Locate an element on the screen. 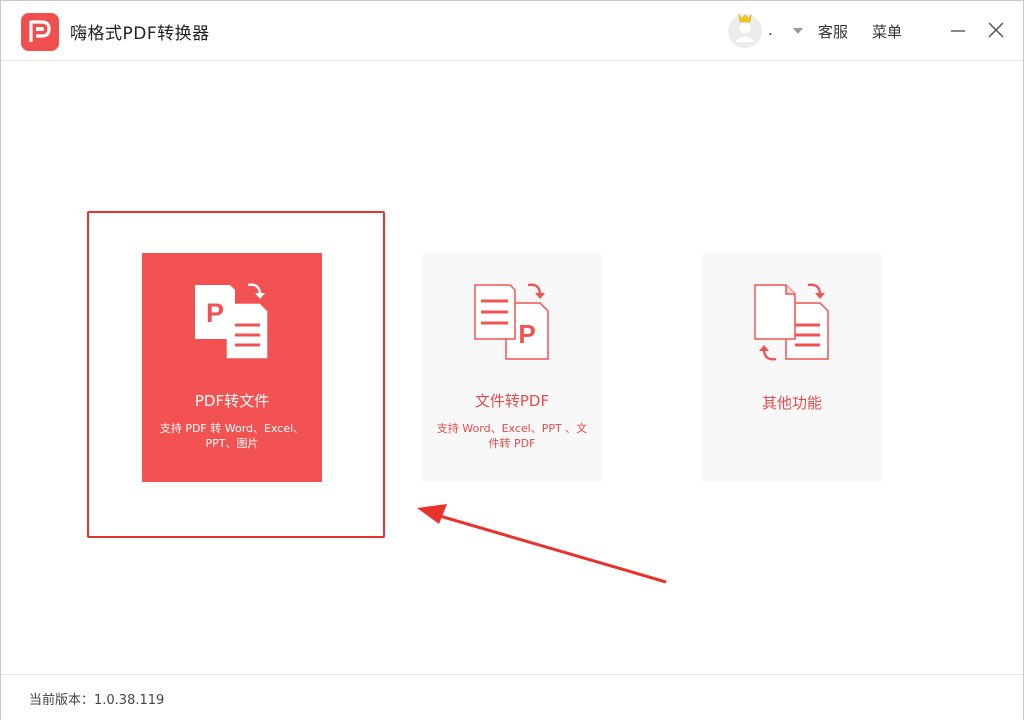  file-to-pdf-icon: P is located at coordinates (513, 322).